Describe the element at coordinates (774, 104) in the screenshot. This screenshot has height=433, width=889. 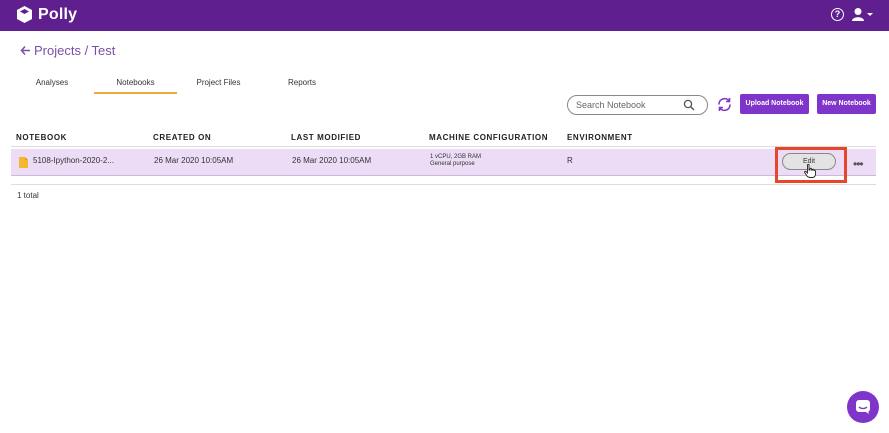
I see `upload-notebook-button: Upload Notebook` at that location.